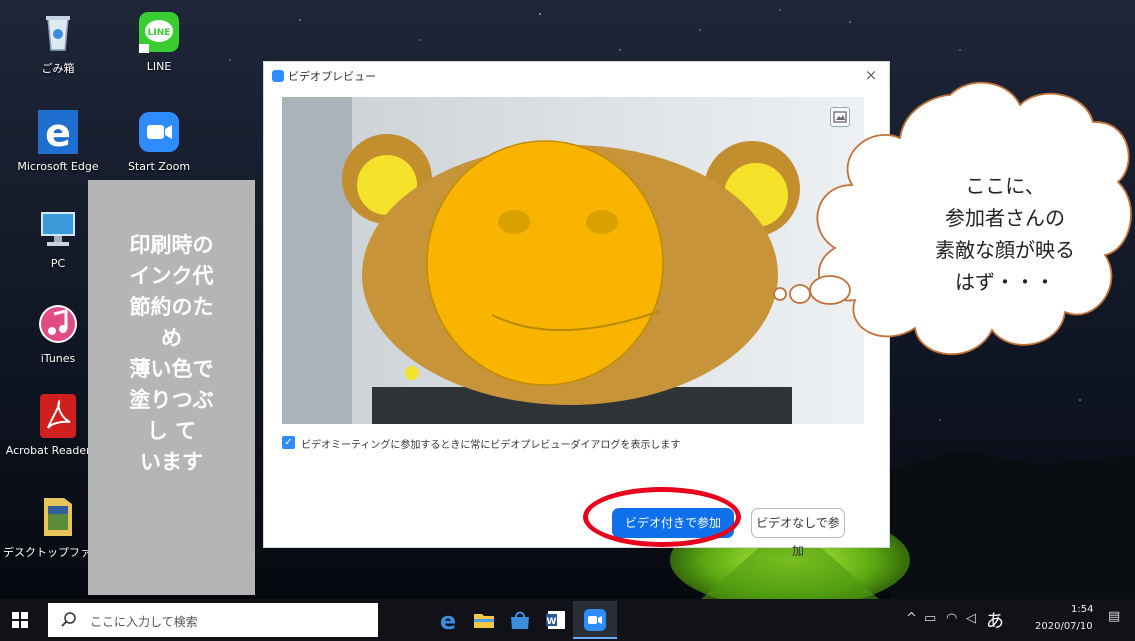 The width and height of the screenshot is (1135, 641). Describe the element at coordinates (520, 620) in the screenshot. I see `taskbar-store-icon` at that location.